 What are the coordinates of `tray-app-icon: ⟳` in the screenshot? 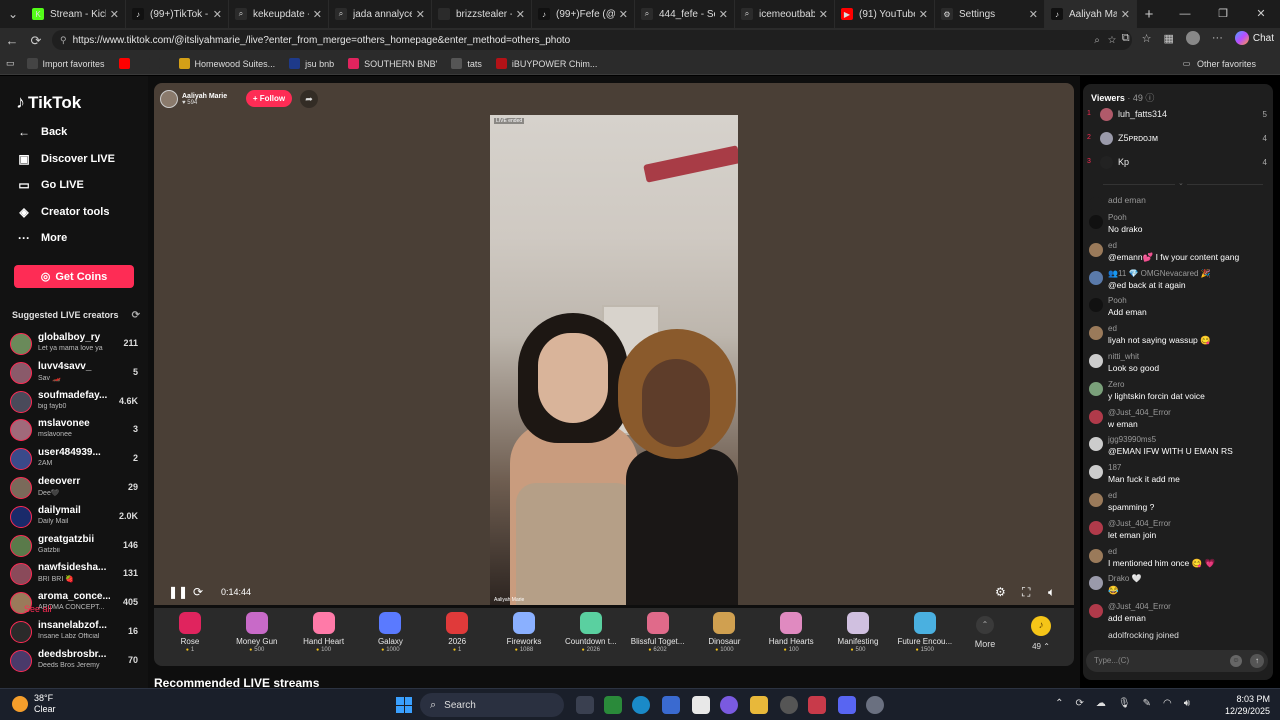 It's located at (1079, 703).